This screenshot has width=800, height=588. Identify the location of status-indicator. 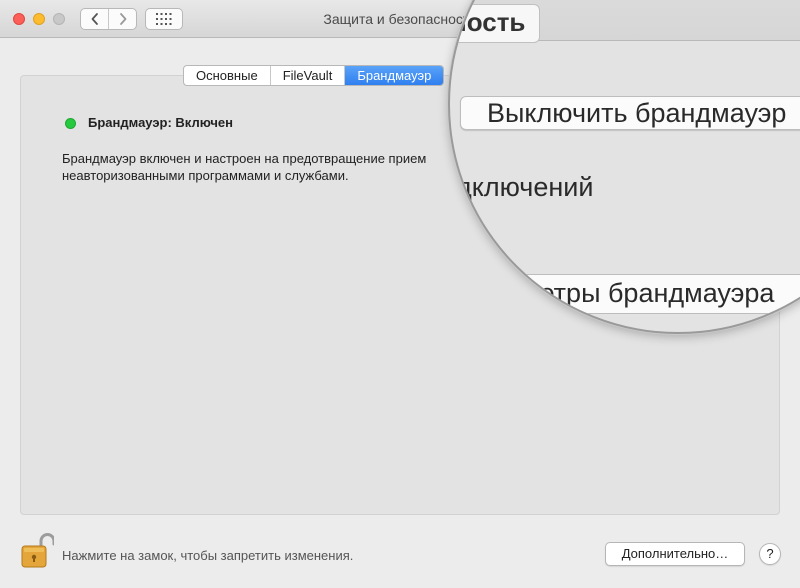
(70, 123).